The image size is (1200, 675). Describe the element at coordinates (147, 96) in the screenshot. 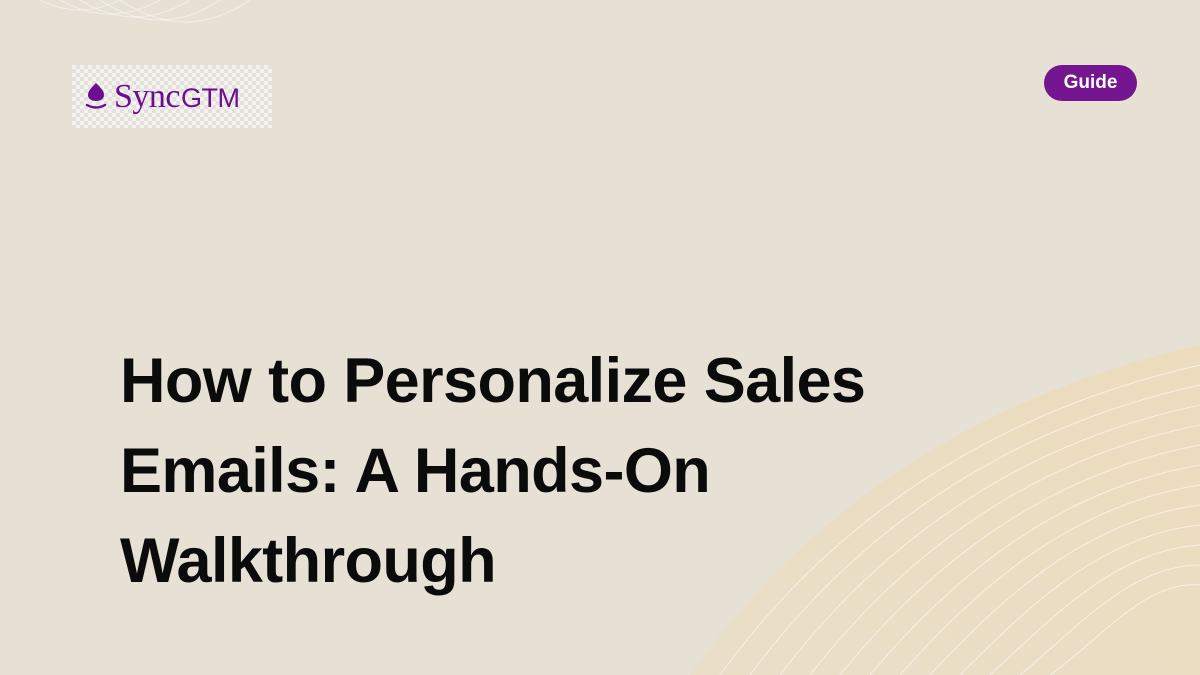

I see `logo-text-sync: Sync` at that location.